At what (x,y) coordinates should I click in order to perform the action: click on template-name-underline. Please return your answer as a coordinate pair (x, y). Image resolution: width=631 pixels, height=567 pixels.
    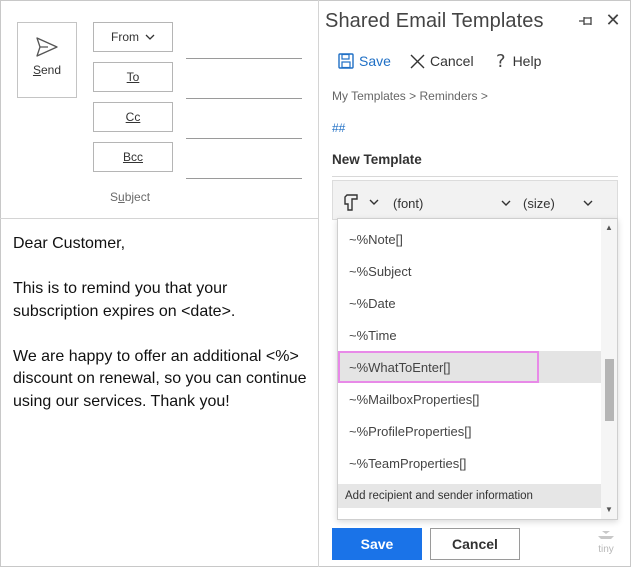
    Looking at the image, I should click on (475, 176).